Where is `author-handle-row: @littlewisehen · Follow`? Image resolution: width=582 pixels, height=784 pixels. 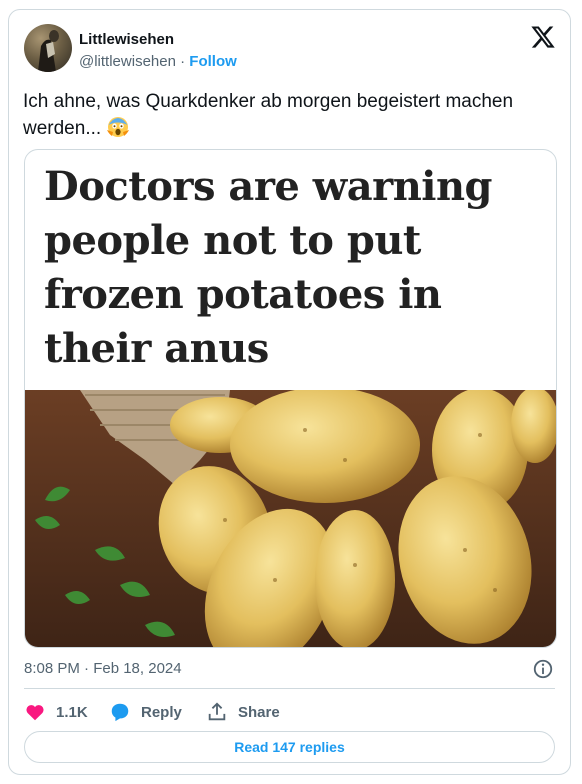 author-handle-row: @littlewisehen · Follow is located at coordinates (158, 61).